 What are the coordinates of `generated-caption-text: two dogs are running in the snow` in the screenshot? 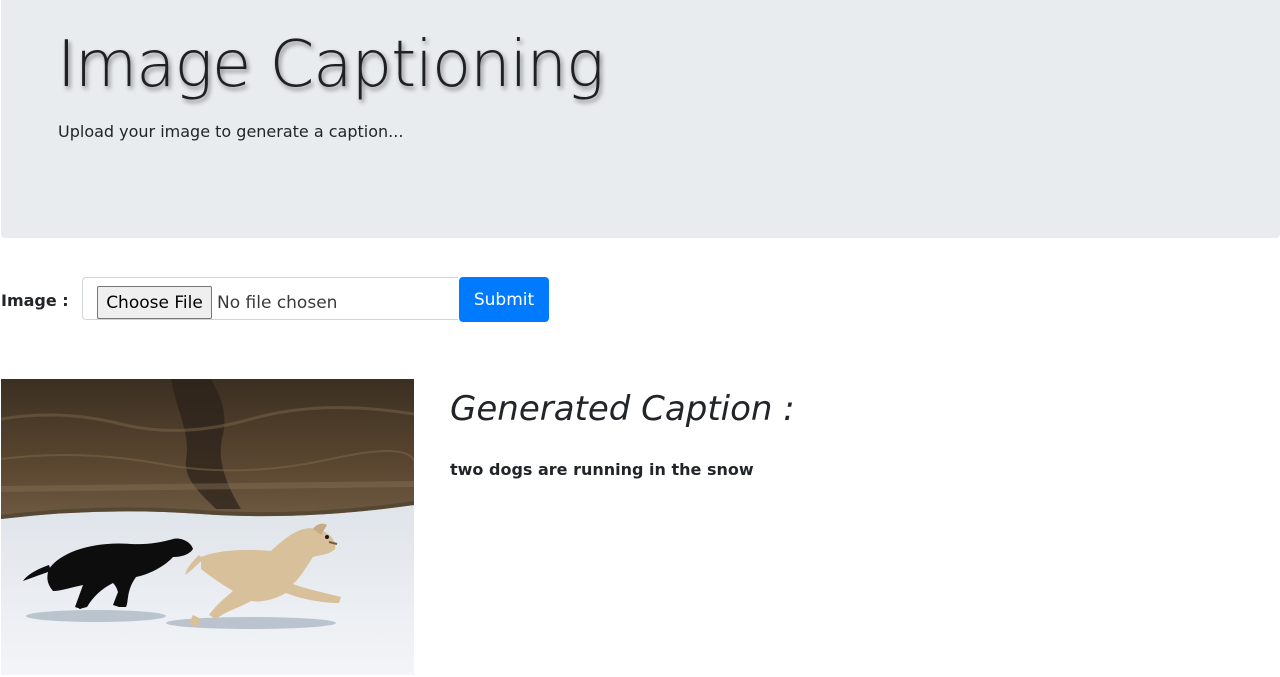 It's located at (602, 469).